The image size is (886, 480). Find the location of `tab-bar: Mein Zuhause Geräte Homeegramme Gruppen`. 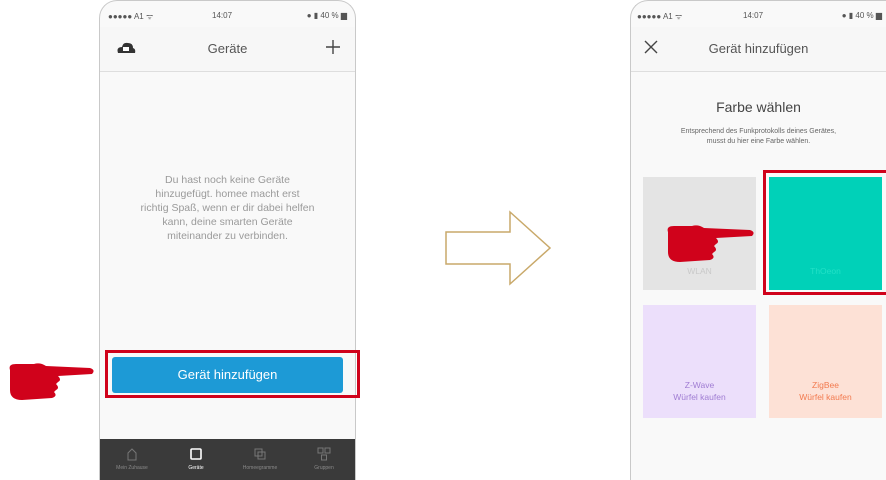

tab-bar: Mein Zuhause Geräte Homeegramme Gruppen is located at coordinates (227, 459).